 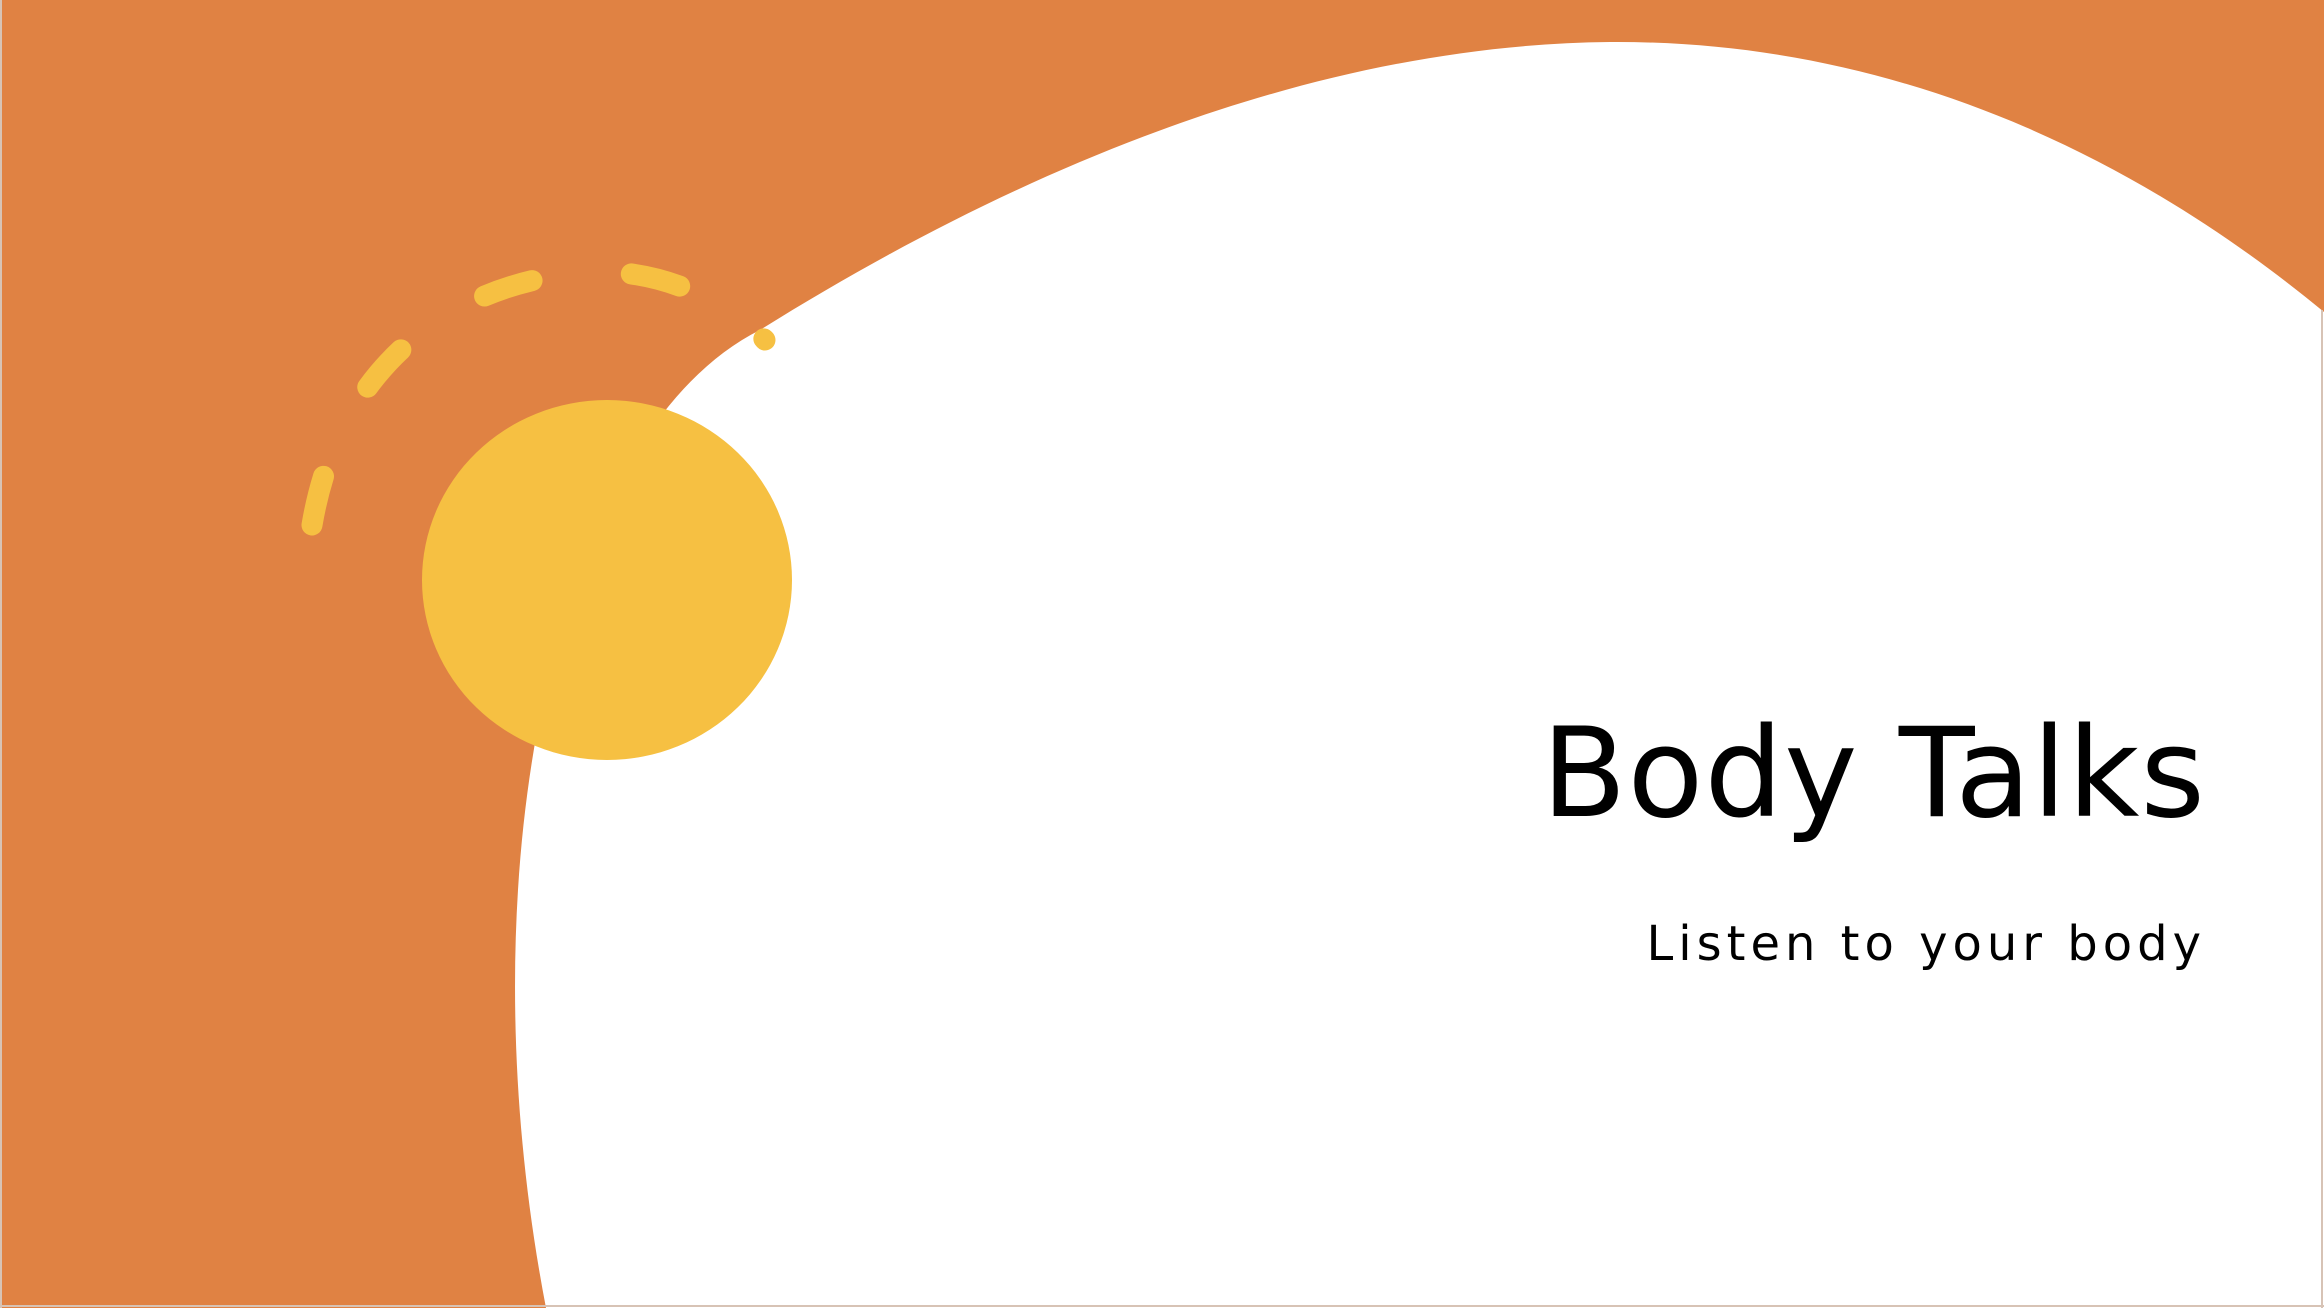 I want to click on sun-circle-icon, so click(x=607, y=580).